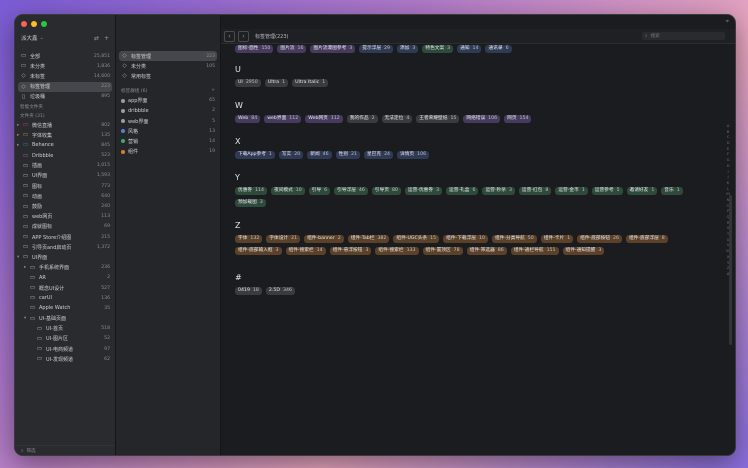 This screenshot has width=748, height=468. I want to click on sidebar-item: ▯ 垃圾桶 895, so click(65, 97).